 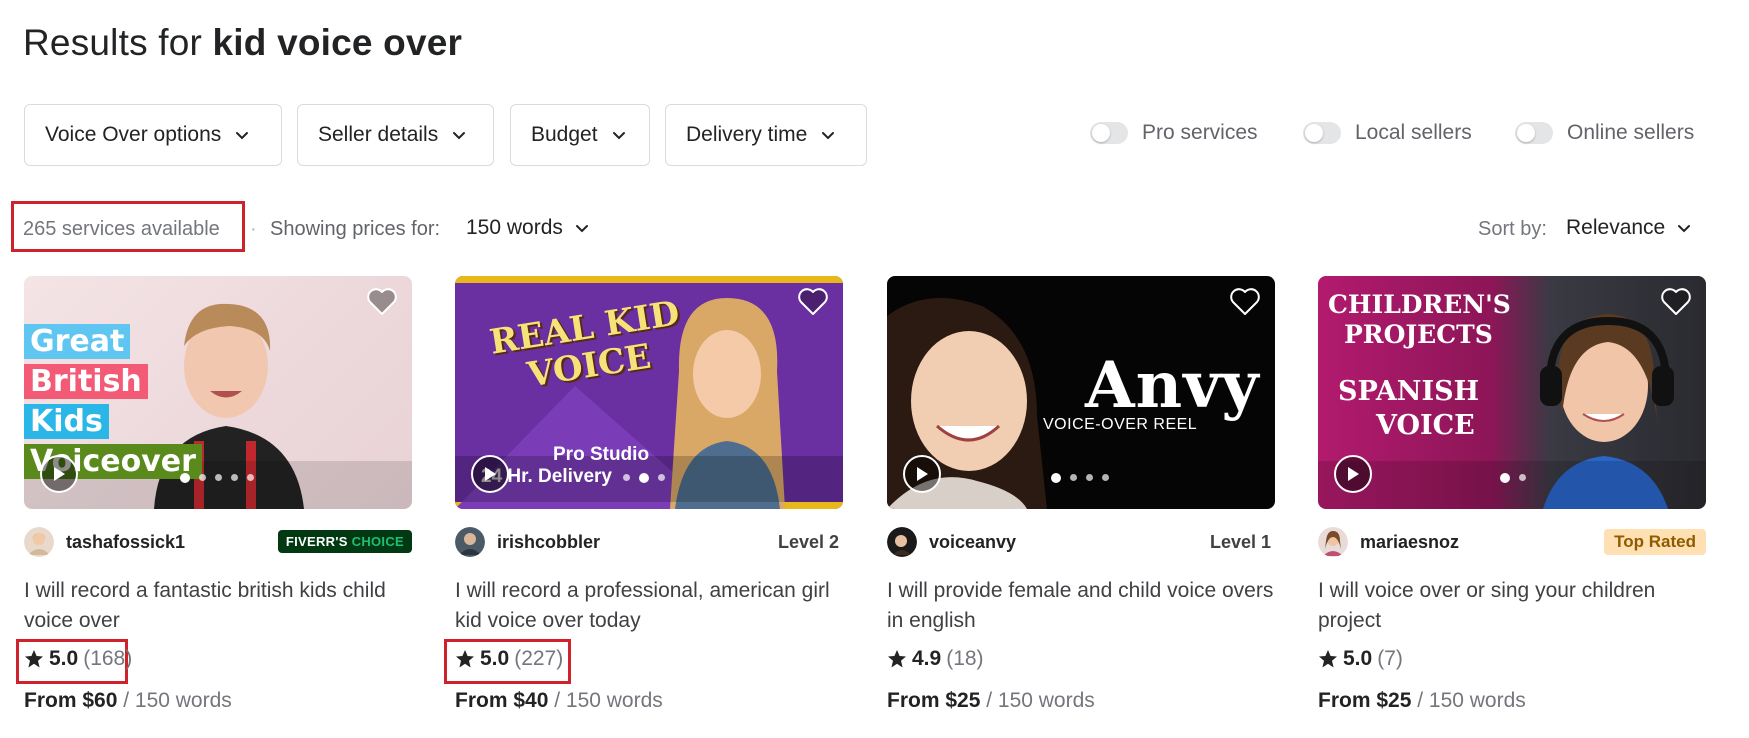 What do you see at coordinates (113, 42) in the screenshot?
I see `results-prefix: Results for` at bounding box center [113, 42].